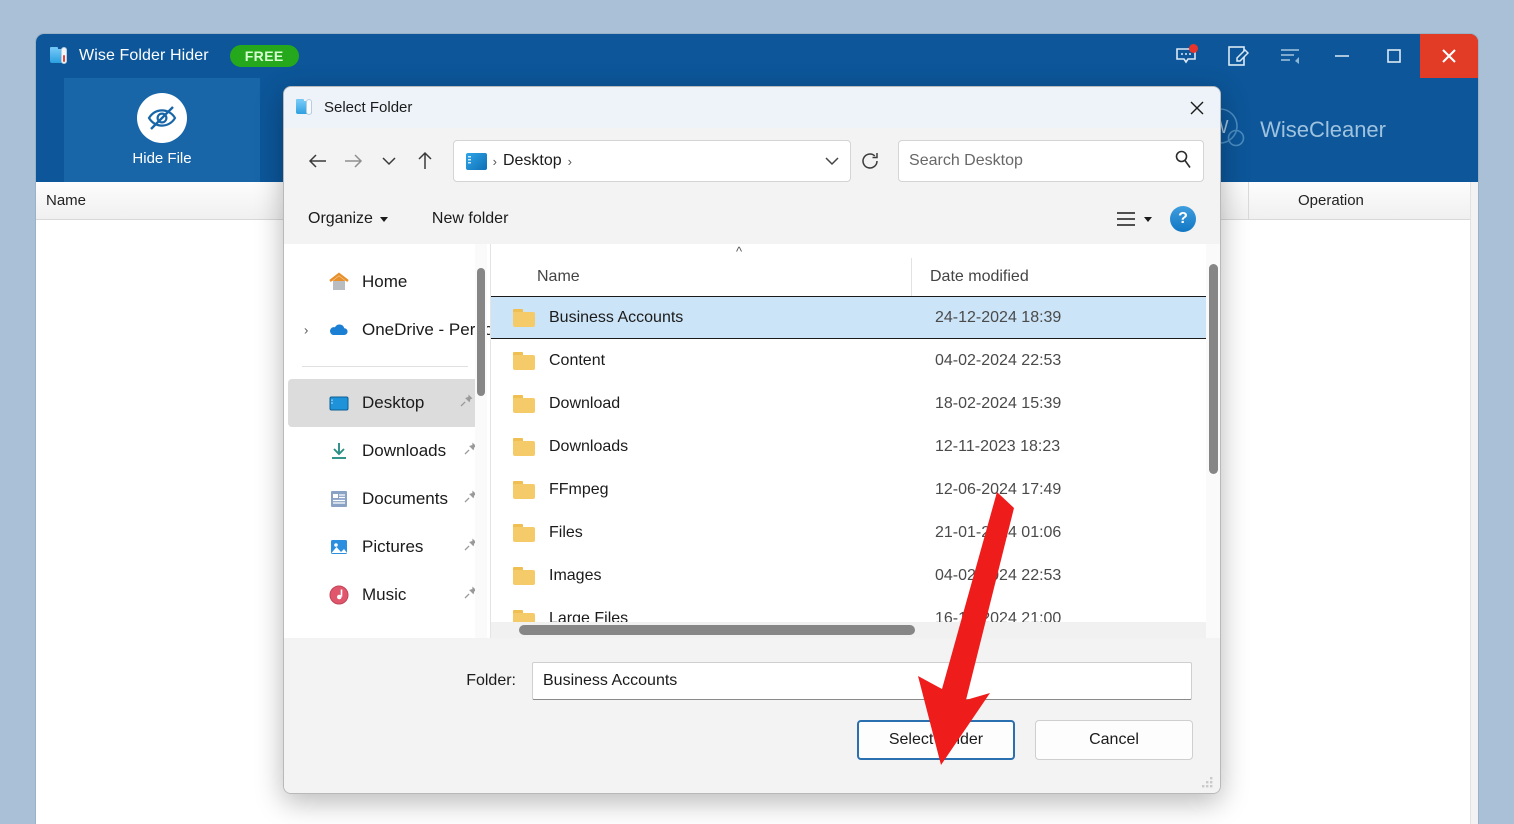 This screenshot has width=1514, height=824. What do you see at coordinates (1290, 56) in the screenshot?
I see `menu-icon` at bounding box center [1290, 56].